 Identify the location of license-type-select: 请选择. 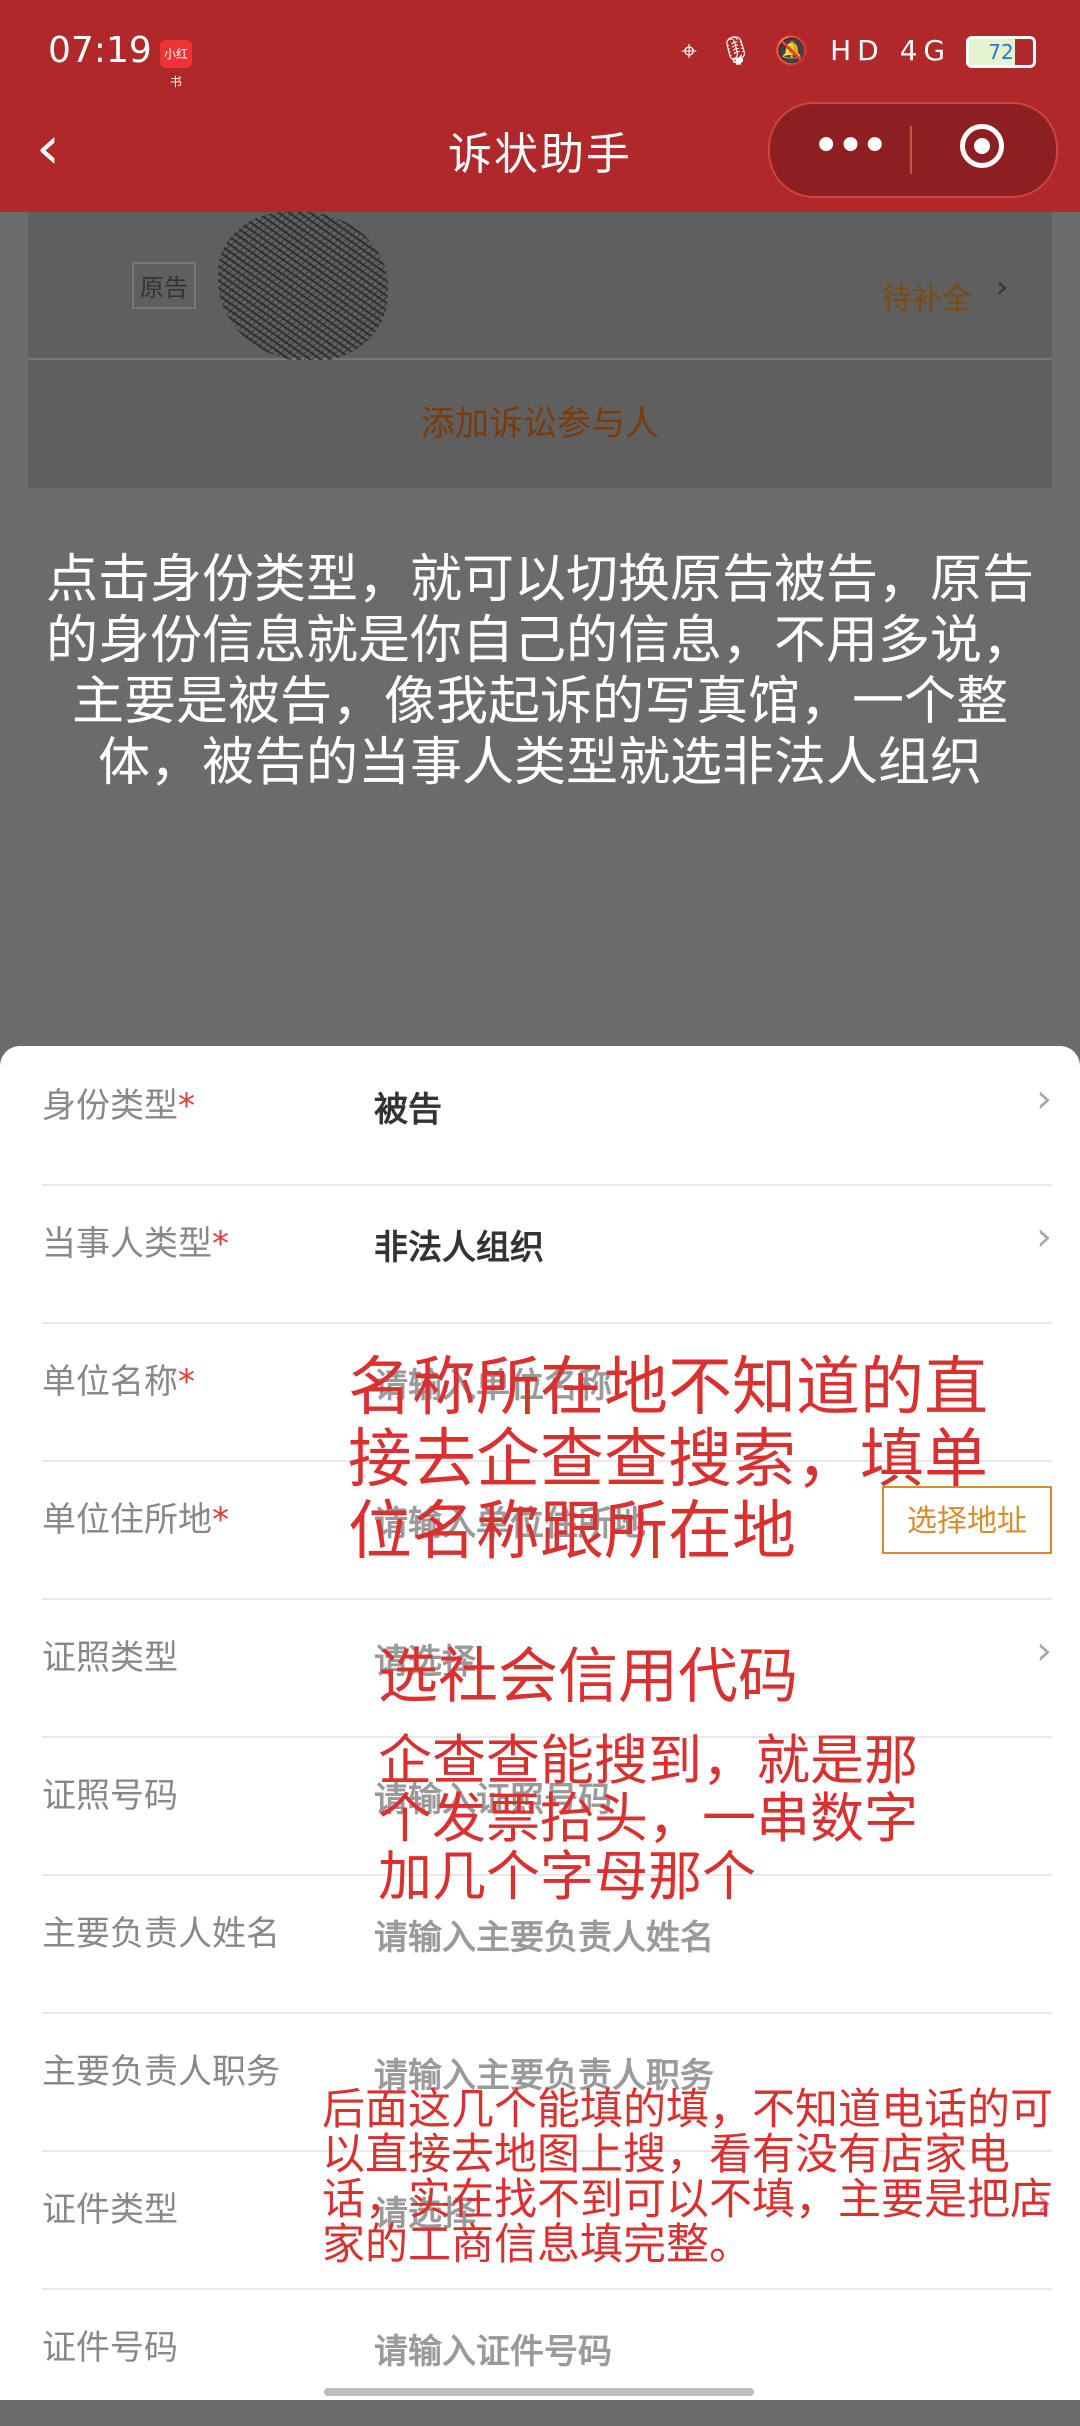
(425, 1662).